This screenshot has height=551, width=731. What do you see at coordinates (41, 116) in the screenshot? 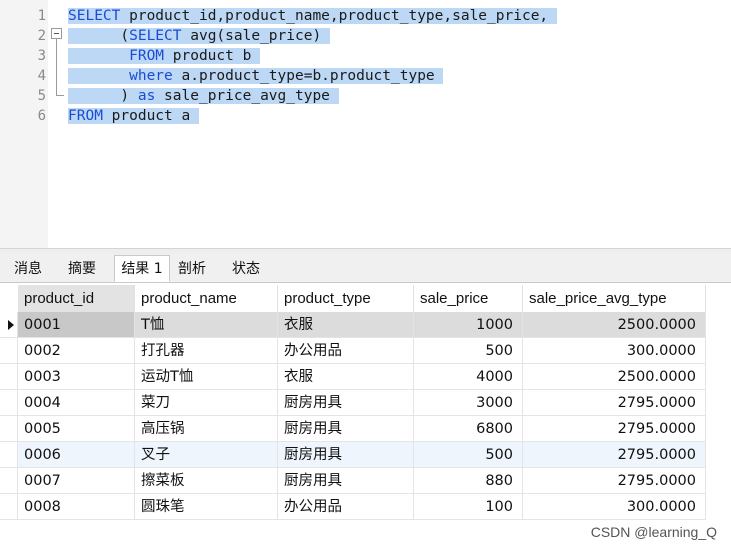
I see `line-number: 6` at bounding box center [41, 116].